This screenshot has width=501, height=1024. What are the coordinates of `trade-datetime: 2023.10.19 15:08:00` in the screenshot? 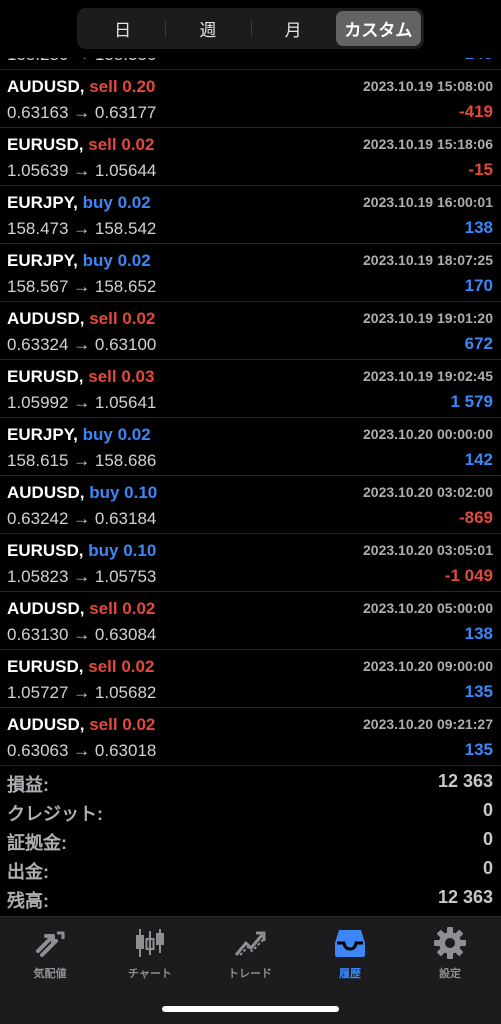 It's located at (428, 86).